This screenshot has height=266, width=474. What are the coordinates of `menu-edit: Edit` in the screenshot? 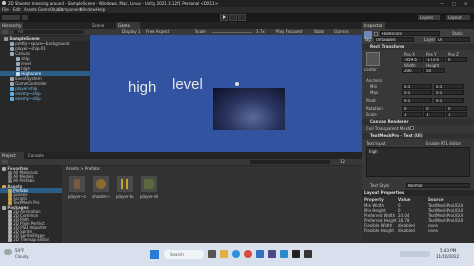 It's located at (17, 9).